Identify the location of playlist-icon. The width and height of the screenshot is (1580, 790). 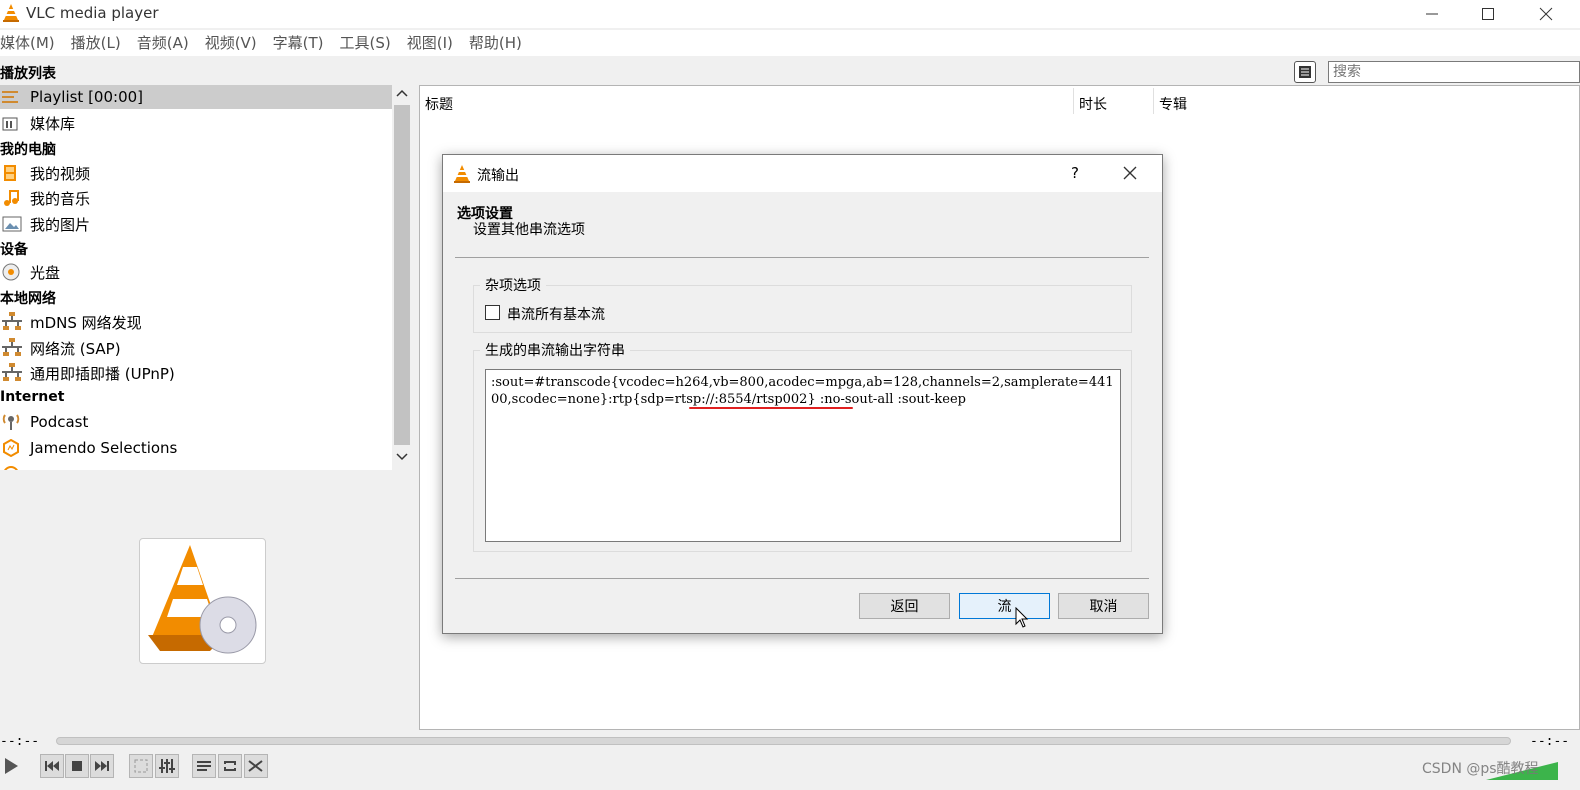
(204, 766).